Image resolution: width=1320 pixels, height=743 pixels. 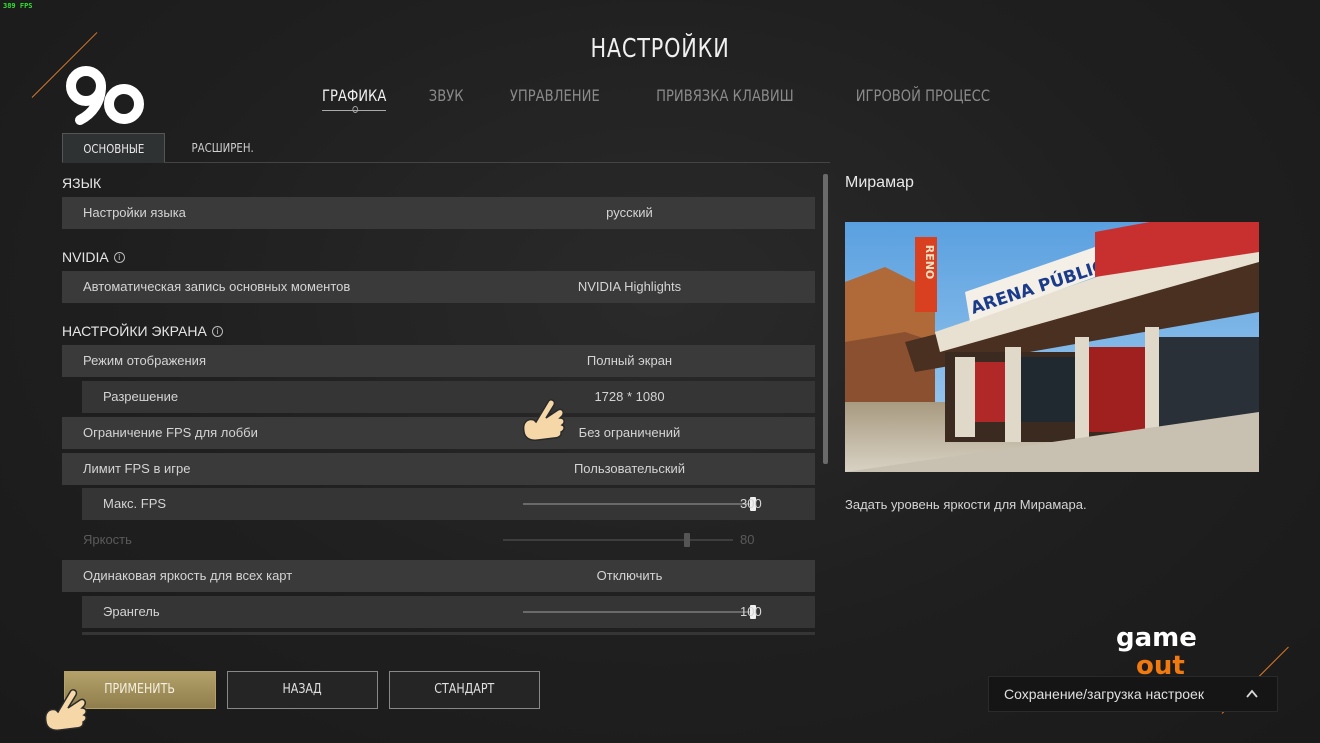 I want to click on subtab-basic-label: ОСНОВНЫЕ, so click(x=113, y=149).